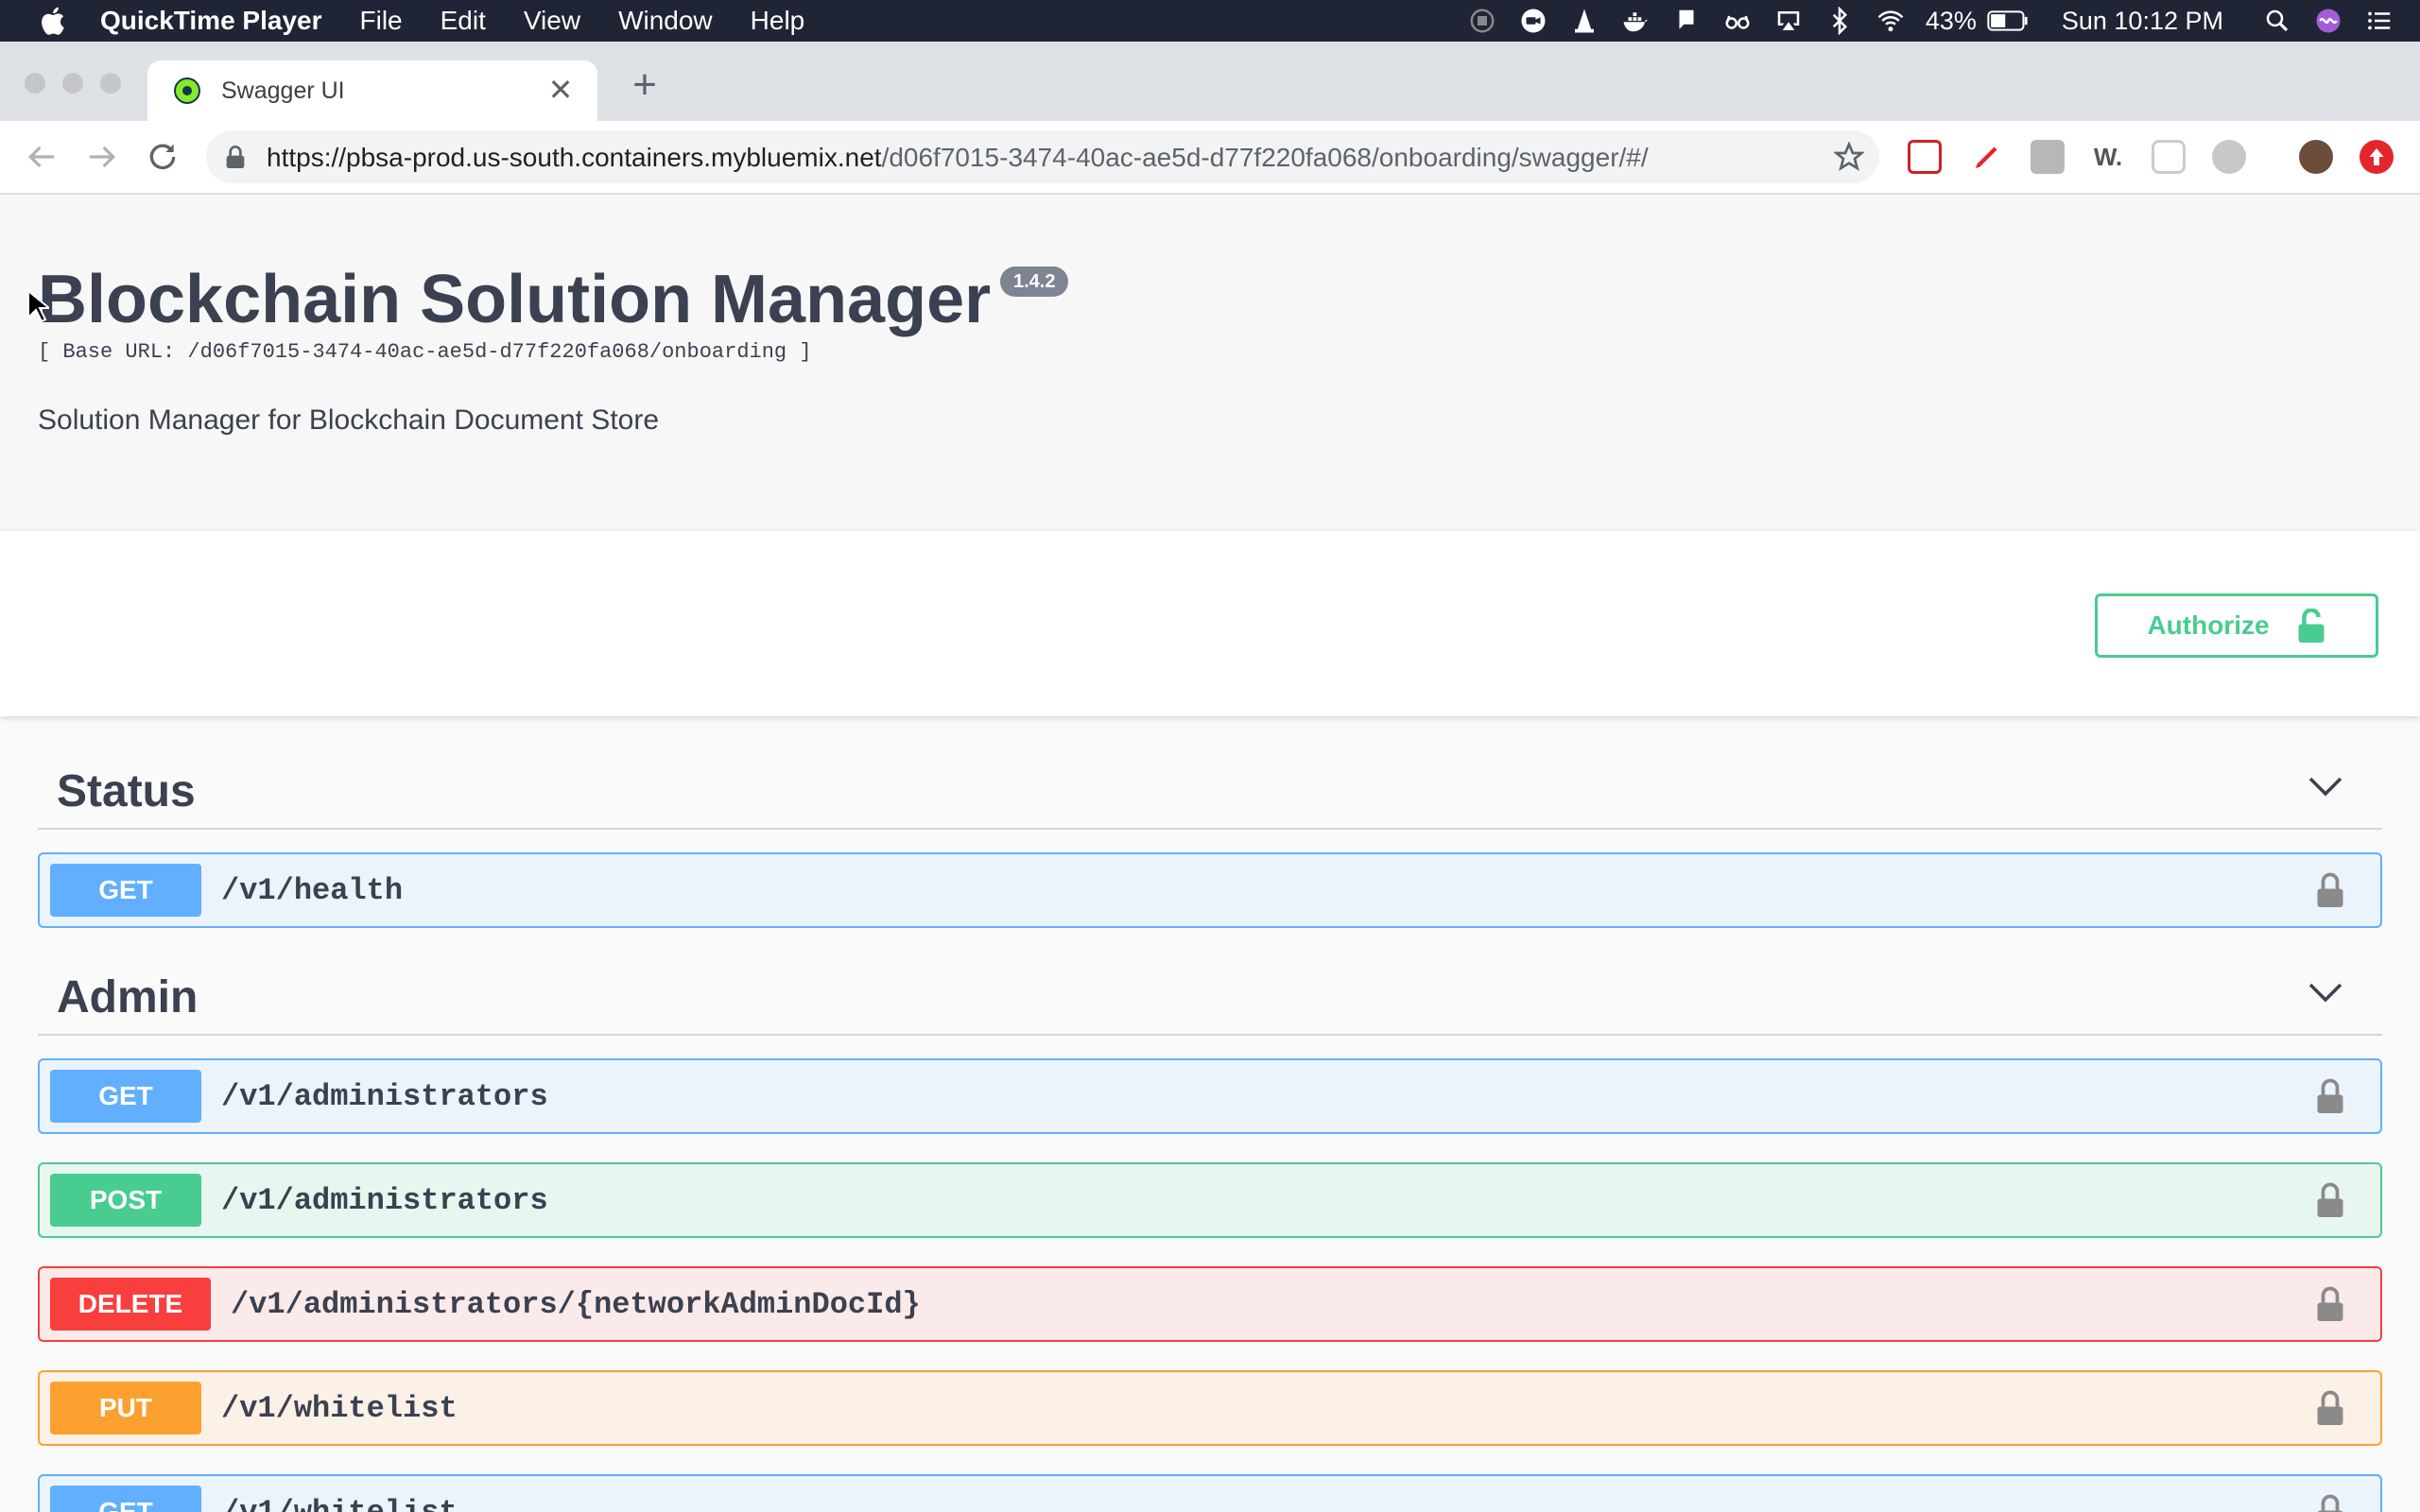  I want to click on tag-name: Status, so click(126, 791).